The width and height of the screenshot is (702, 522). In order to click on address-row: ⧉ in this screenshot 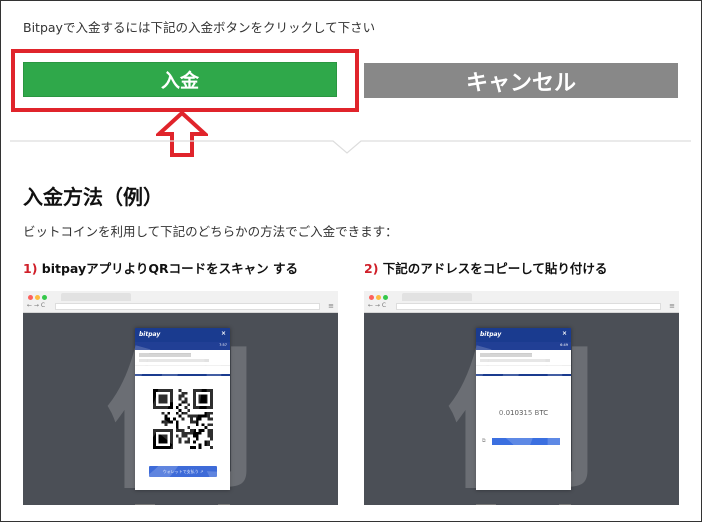, I will do `click(523, 442)`.